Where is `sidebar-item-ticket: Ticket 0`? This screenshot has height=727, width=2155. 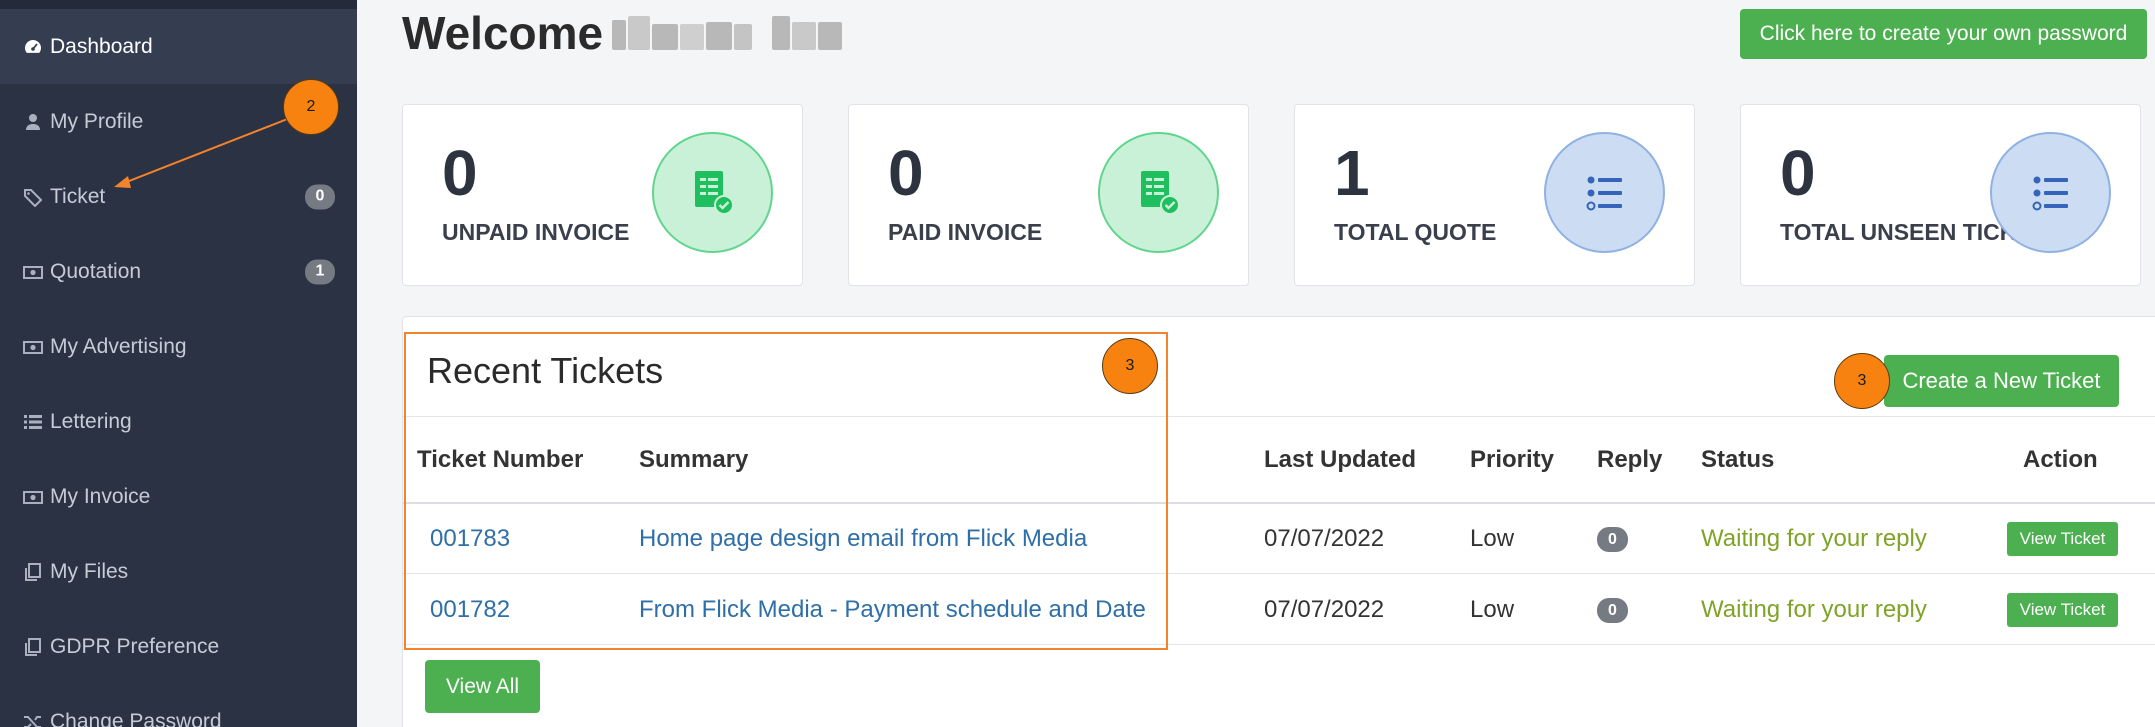 sidebar-item-ticket: Ticket 0 is located at coordinates (178, 196).